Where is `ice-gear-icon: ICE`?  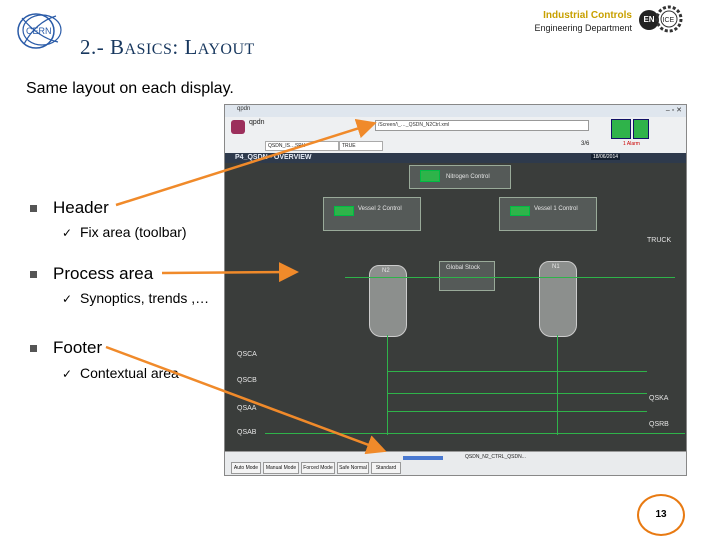 ice-gear-icon: ICE is located at coordinates (669, 19).